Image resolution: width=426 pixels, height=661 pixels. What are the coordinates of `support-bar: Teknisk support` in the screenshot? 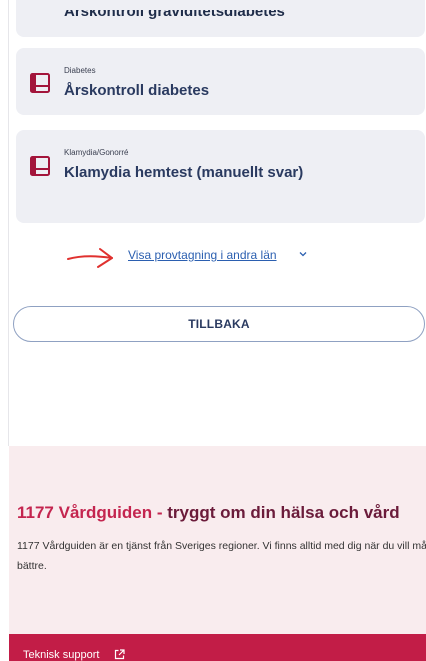 It's located at (217, 647).